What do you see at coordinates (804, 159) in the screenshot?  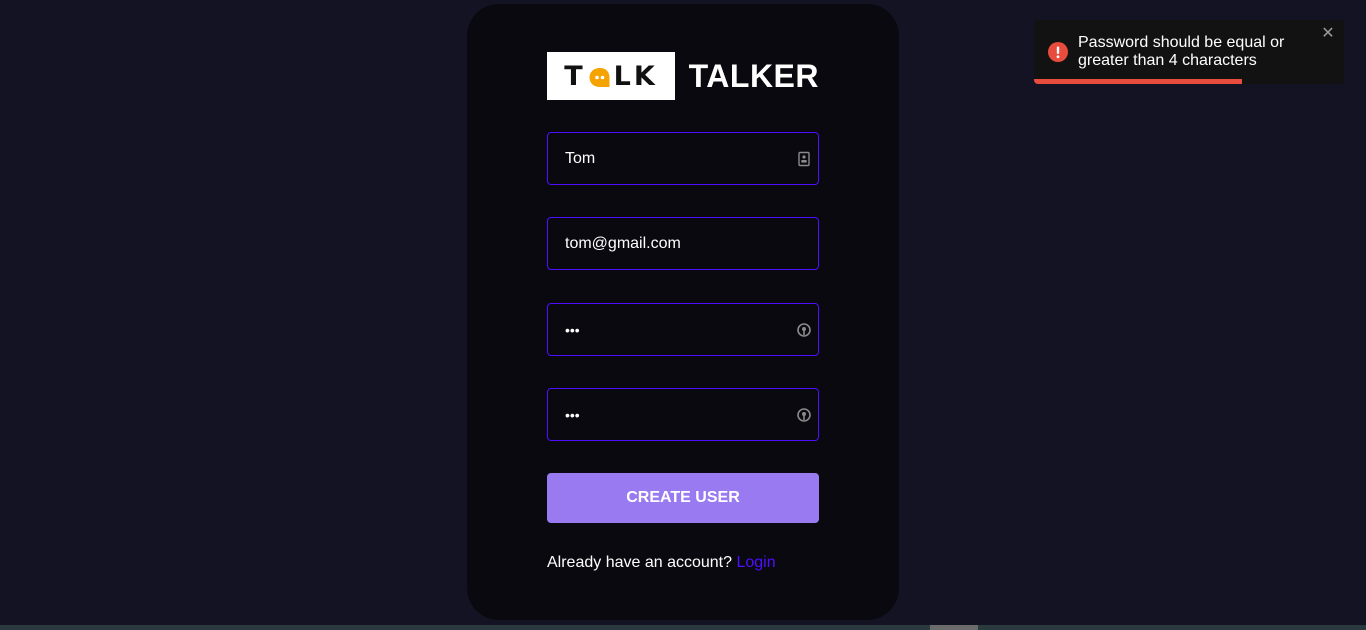 I see `contact-card-icon` at bounding box center [804, 159].